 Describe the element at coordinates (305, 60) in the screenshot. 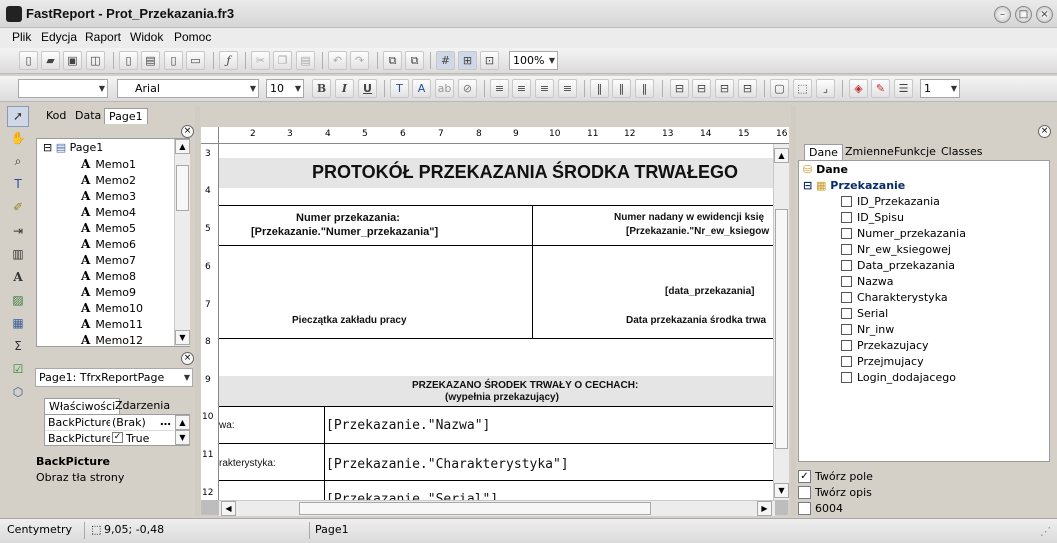

I see `paste-icon: ▤` at that location.